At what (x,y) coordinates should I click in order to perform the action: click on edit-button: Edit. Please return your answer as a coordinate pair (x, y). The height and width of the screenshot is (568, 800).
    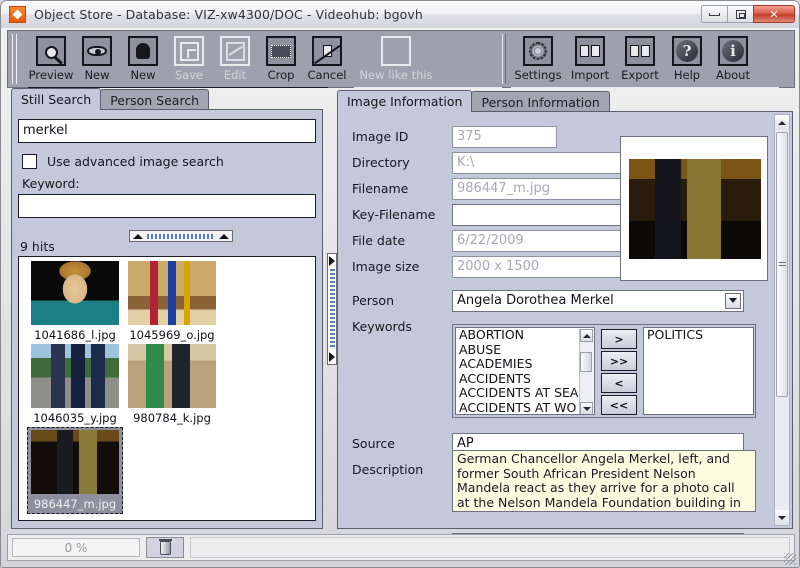
    Looking at the image, I should click on (235, 60).